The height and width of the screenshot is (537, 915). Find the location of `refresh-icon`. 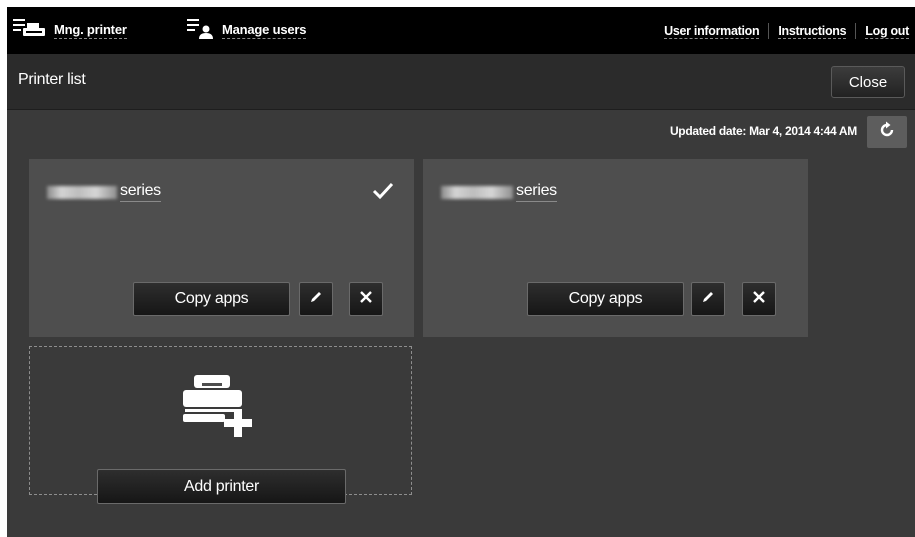

refresh-icon is located at coordinates (887, 132).